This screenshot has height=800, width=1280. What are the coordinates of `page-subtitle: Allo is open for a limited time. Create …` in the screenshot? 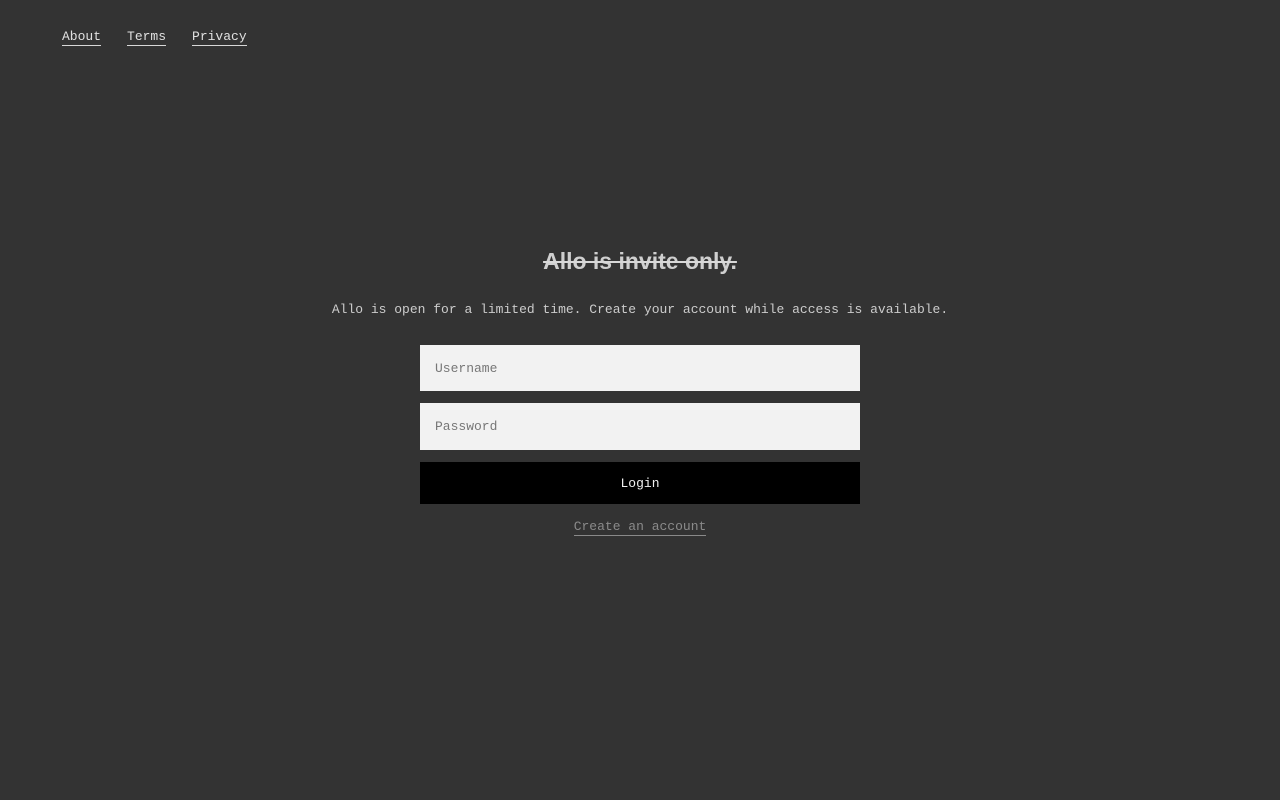 It's located at (640, 309).